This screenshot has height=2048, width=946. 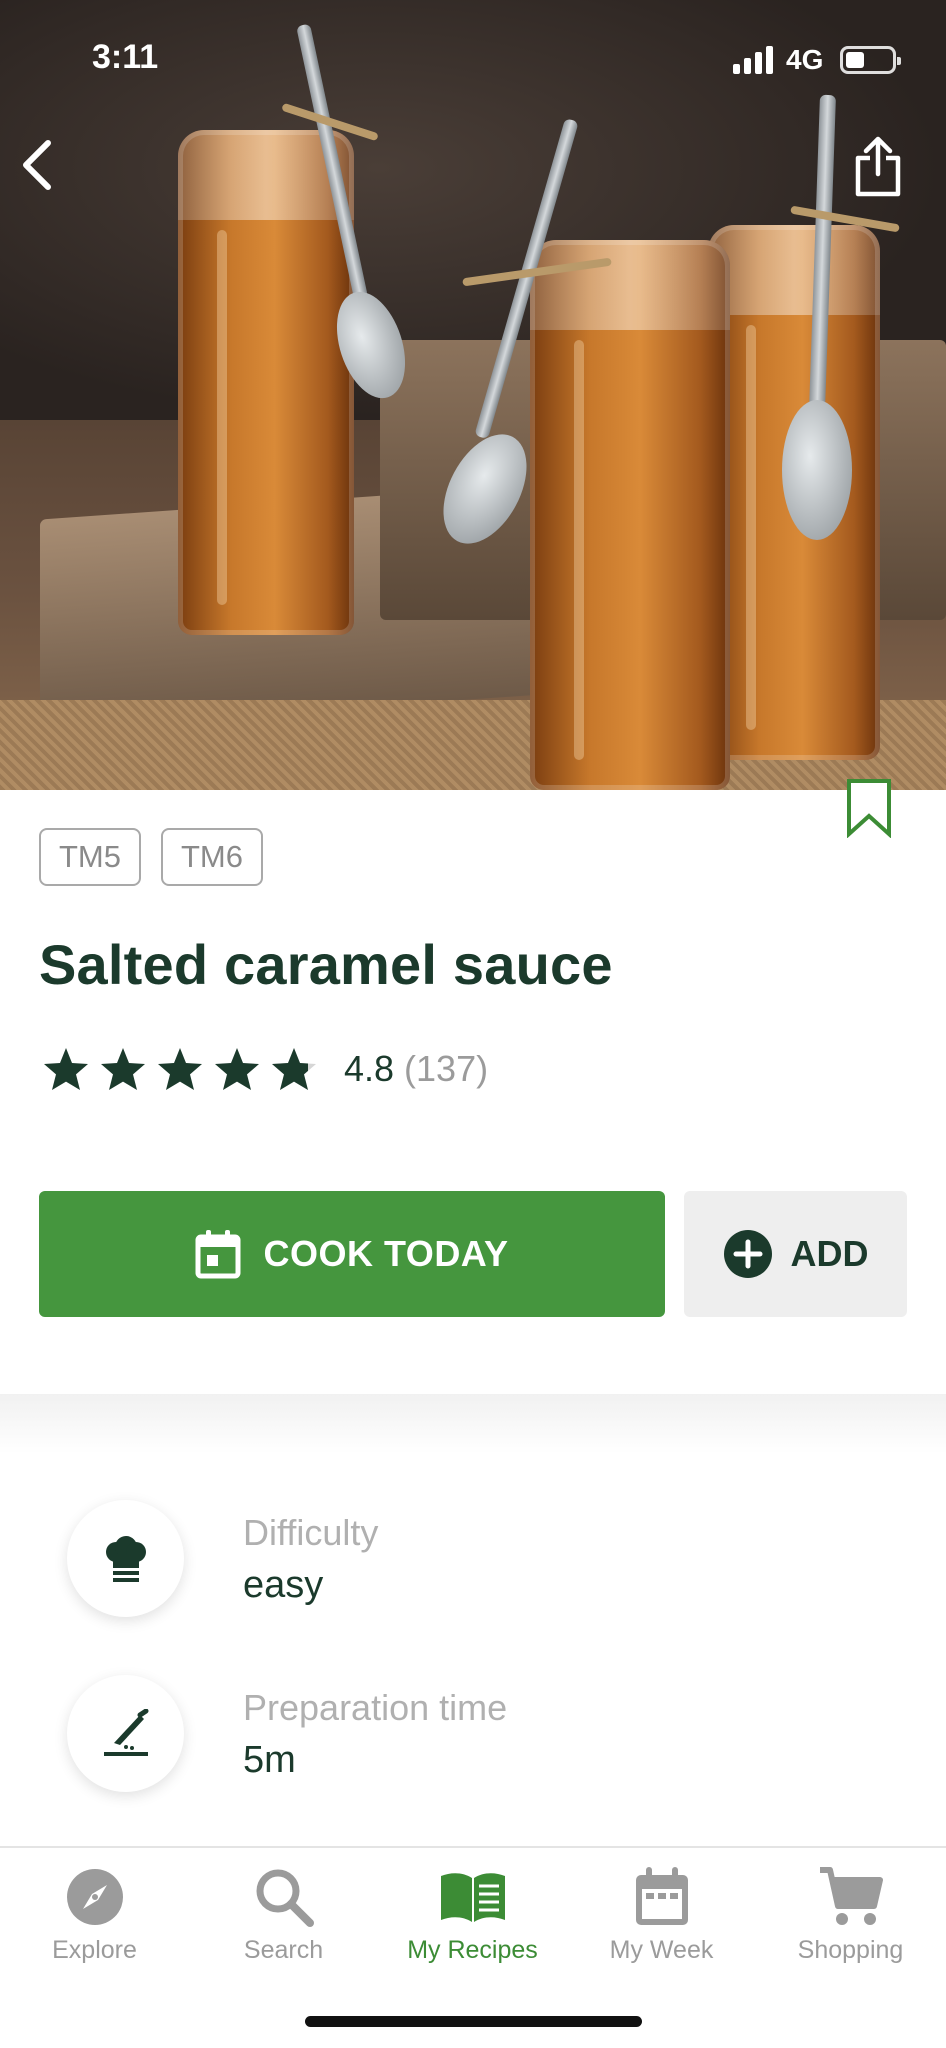 I want to click on tab-explore: Explore, so click(x=94, y=1922).